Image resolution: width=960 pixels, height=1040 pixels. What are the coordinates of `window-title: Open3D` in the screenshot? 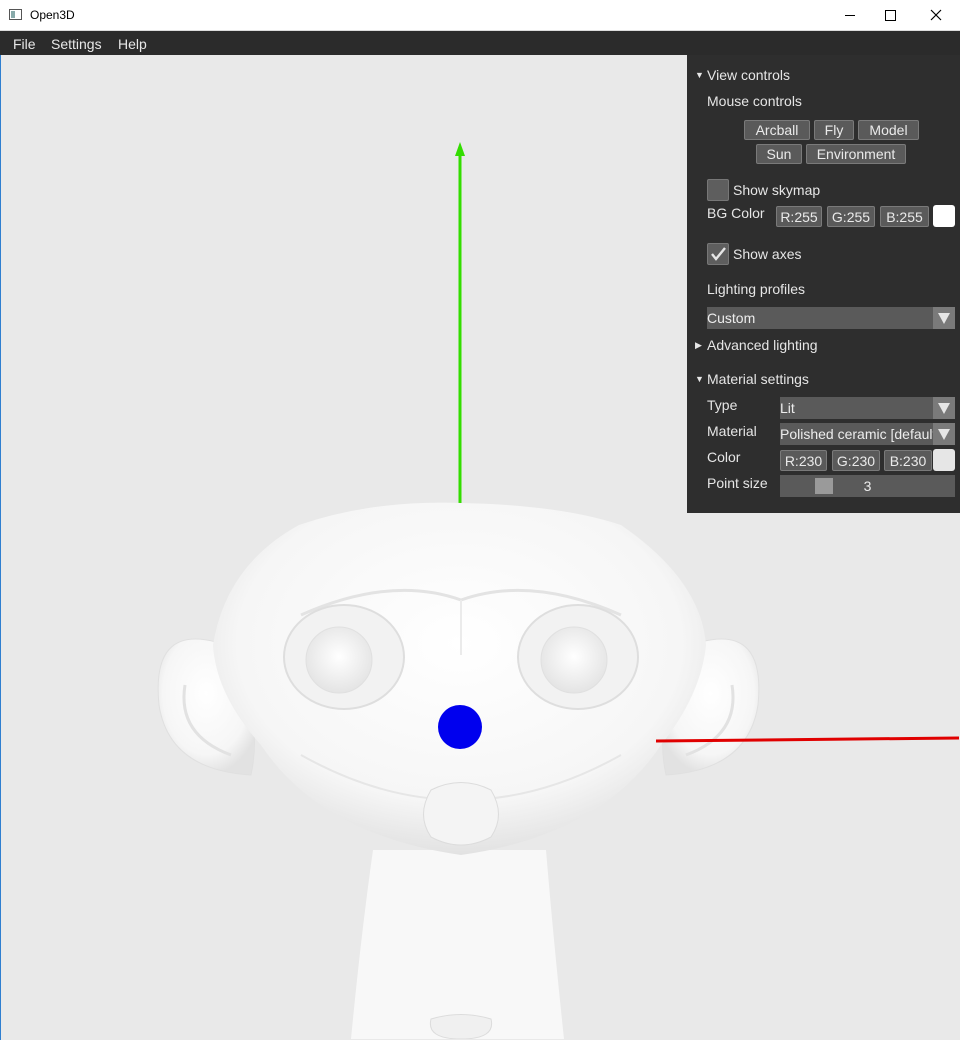 It's located at (52, 15).